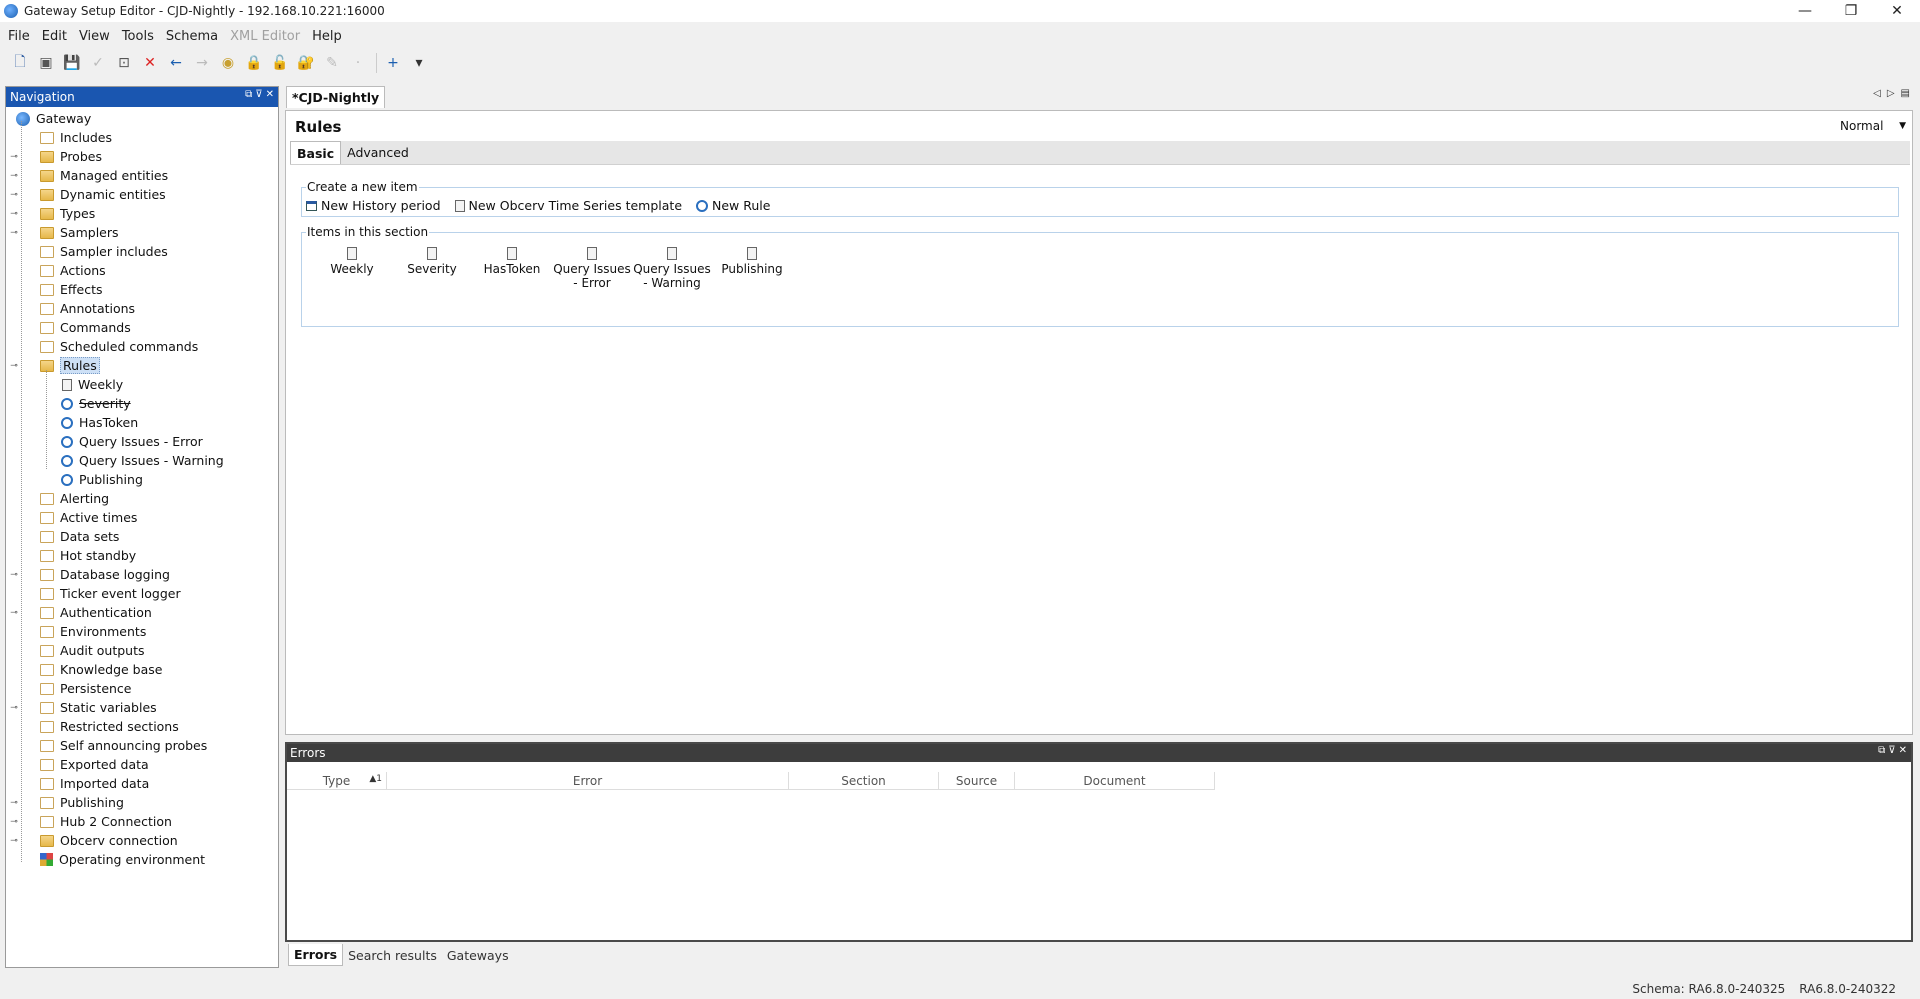  Describe the element at coordinates (1891, 93) in the screenshot. I see `tab-scroll-right-icon: ▷` at that location.